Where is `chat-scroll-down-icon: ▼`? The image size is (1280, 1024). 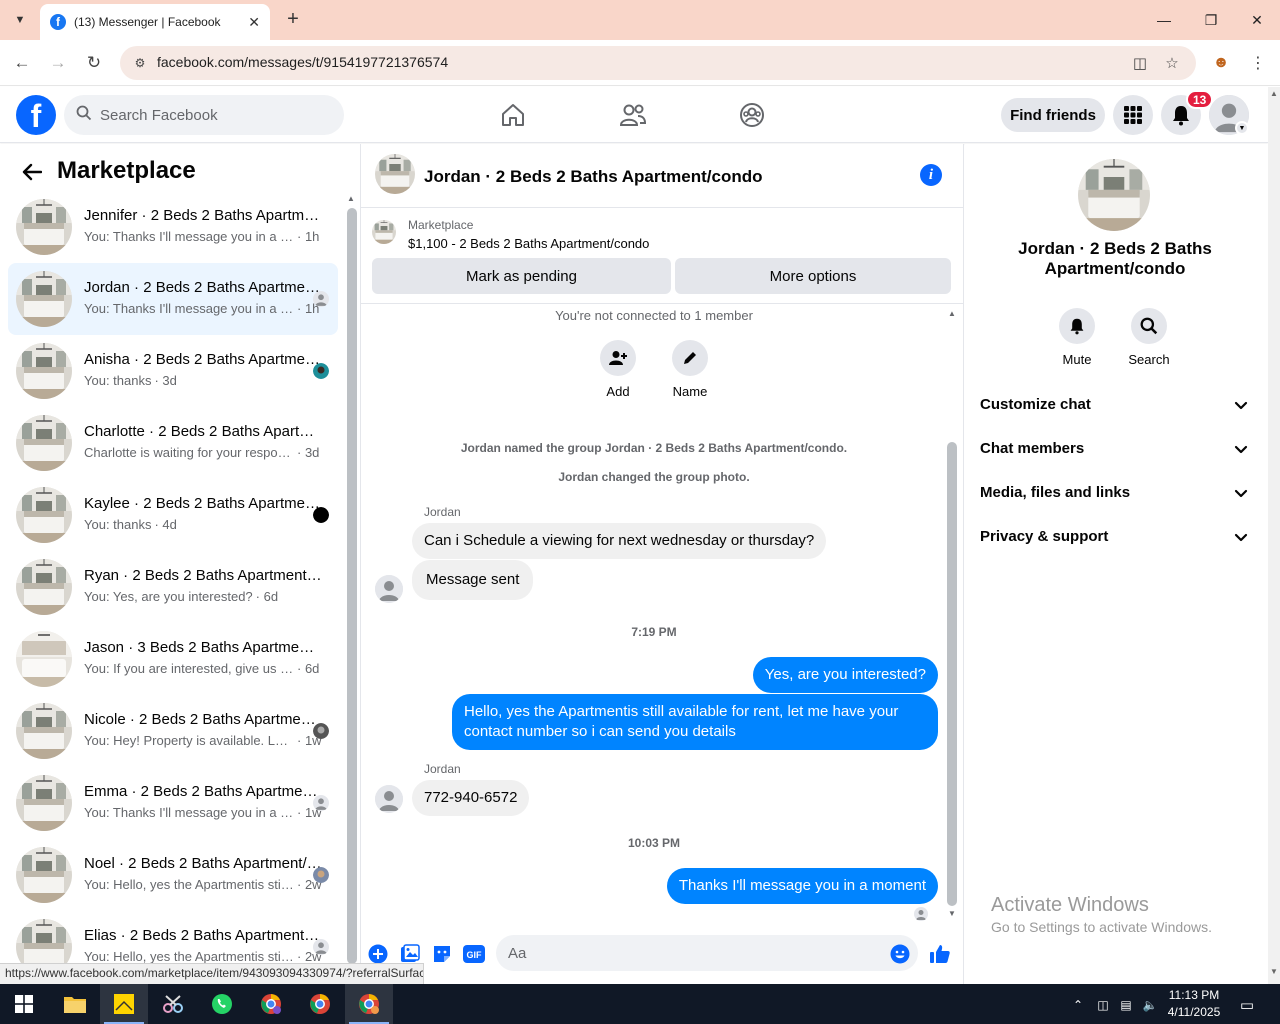
chat-scroll-down-icon: ▼ is located at coordinates (952, 913).